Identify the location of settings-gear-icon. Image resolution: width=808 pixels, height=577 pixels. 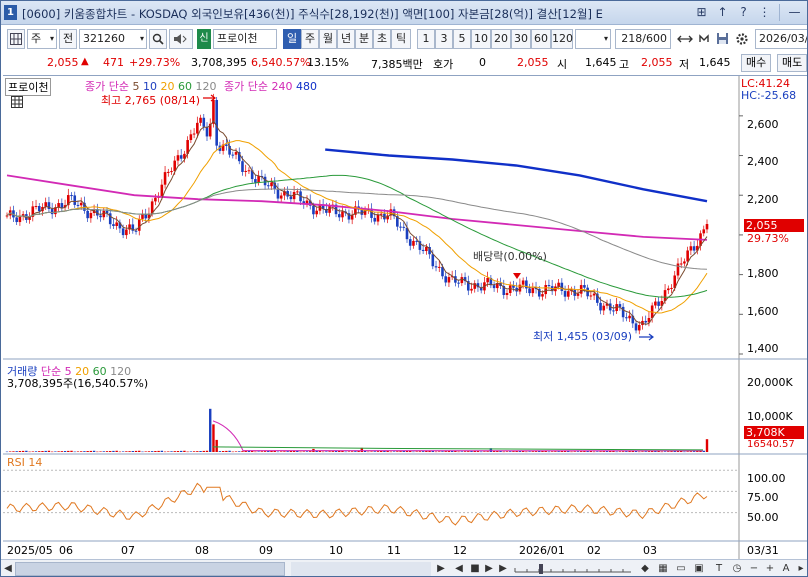
(742, 39).